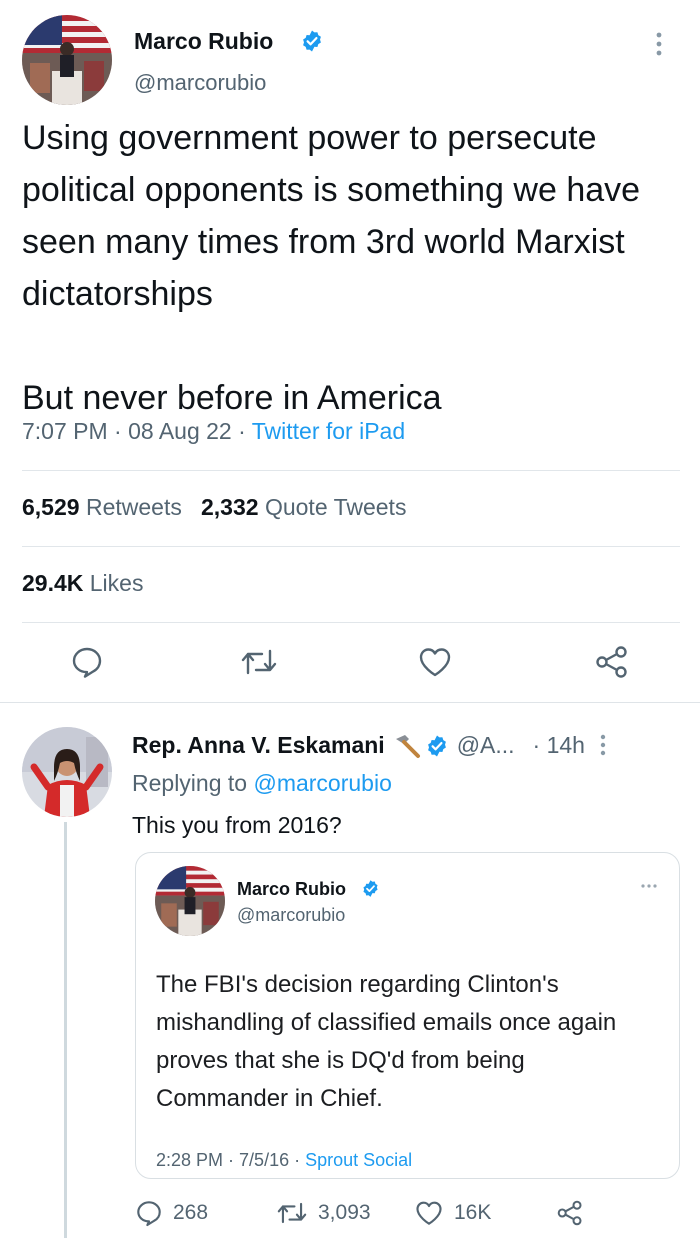 This screenshot has height=1238, width=700. Describe the element at coordinates (559, 745) in the screenshot. I see `reply-age: · 14h` at that location.